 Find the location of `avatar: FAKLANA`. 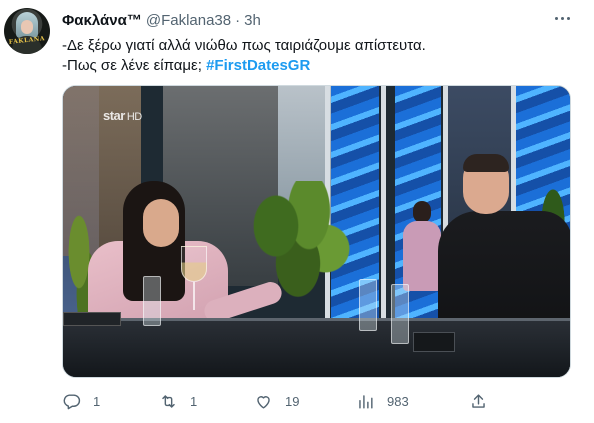

avatar: FAKLANA is located at coordinates (27, 31).